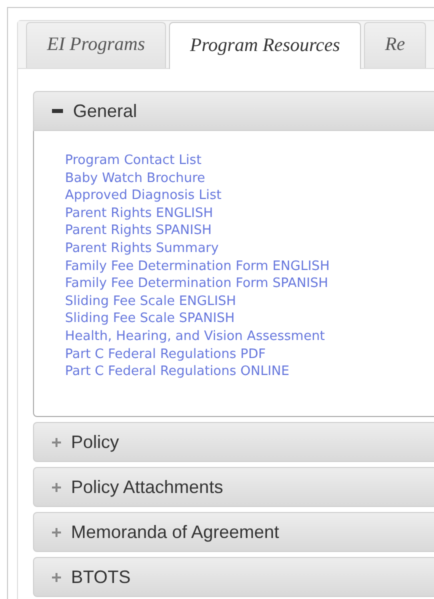  What do you see at coordinates (150, 319) in the screenshot?
I see `resource-link: Sliding Fee Scale SPANISH` at bounding box center [150, 319].